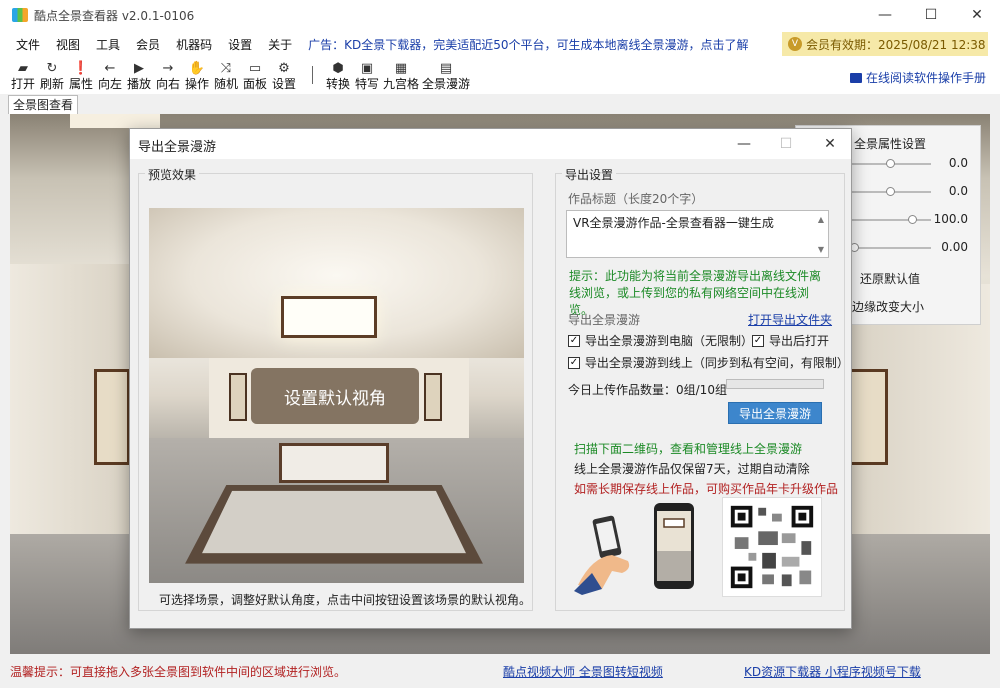  Describe the element at coordinates (896, 44) in the screenshot. I see `member-expiry-text: 会员有效期：2025/08/21 12:38` at that location.